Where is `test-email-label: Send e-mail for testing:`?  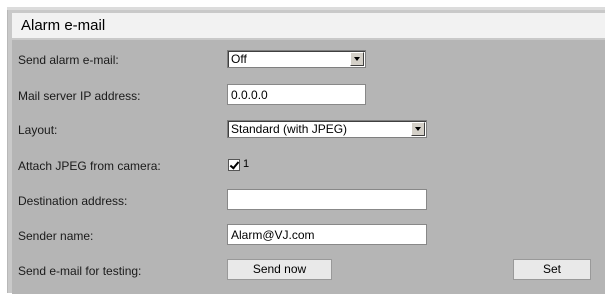
test-email-label: Send e-mail for testing: is located at coordinates (80, 271).